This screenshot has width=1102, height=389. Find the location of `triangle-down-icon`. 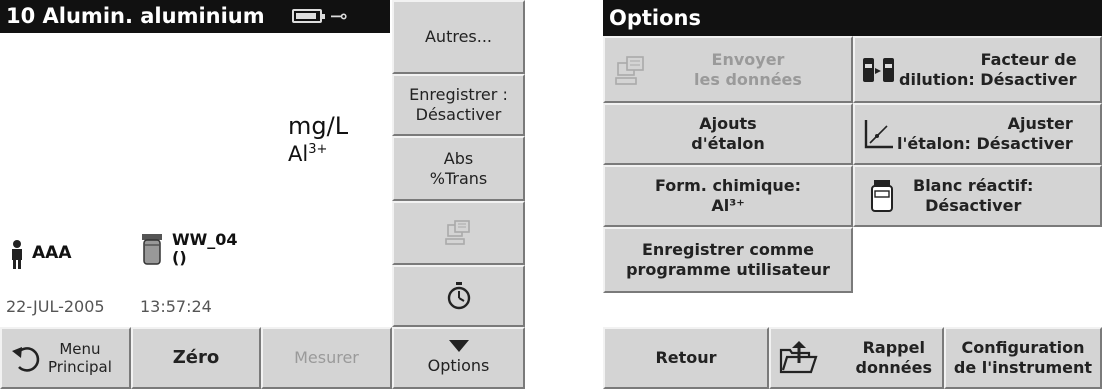

triangle-down-icon is located at coordinates (458, 346).